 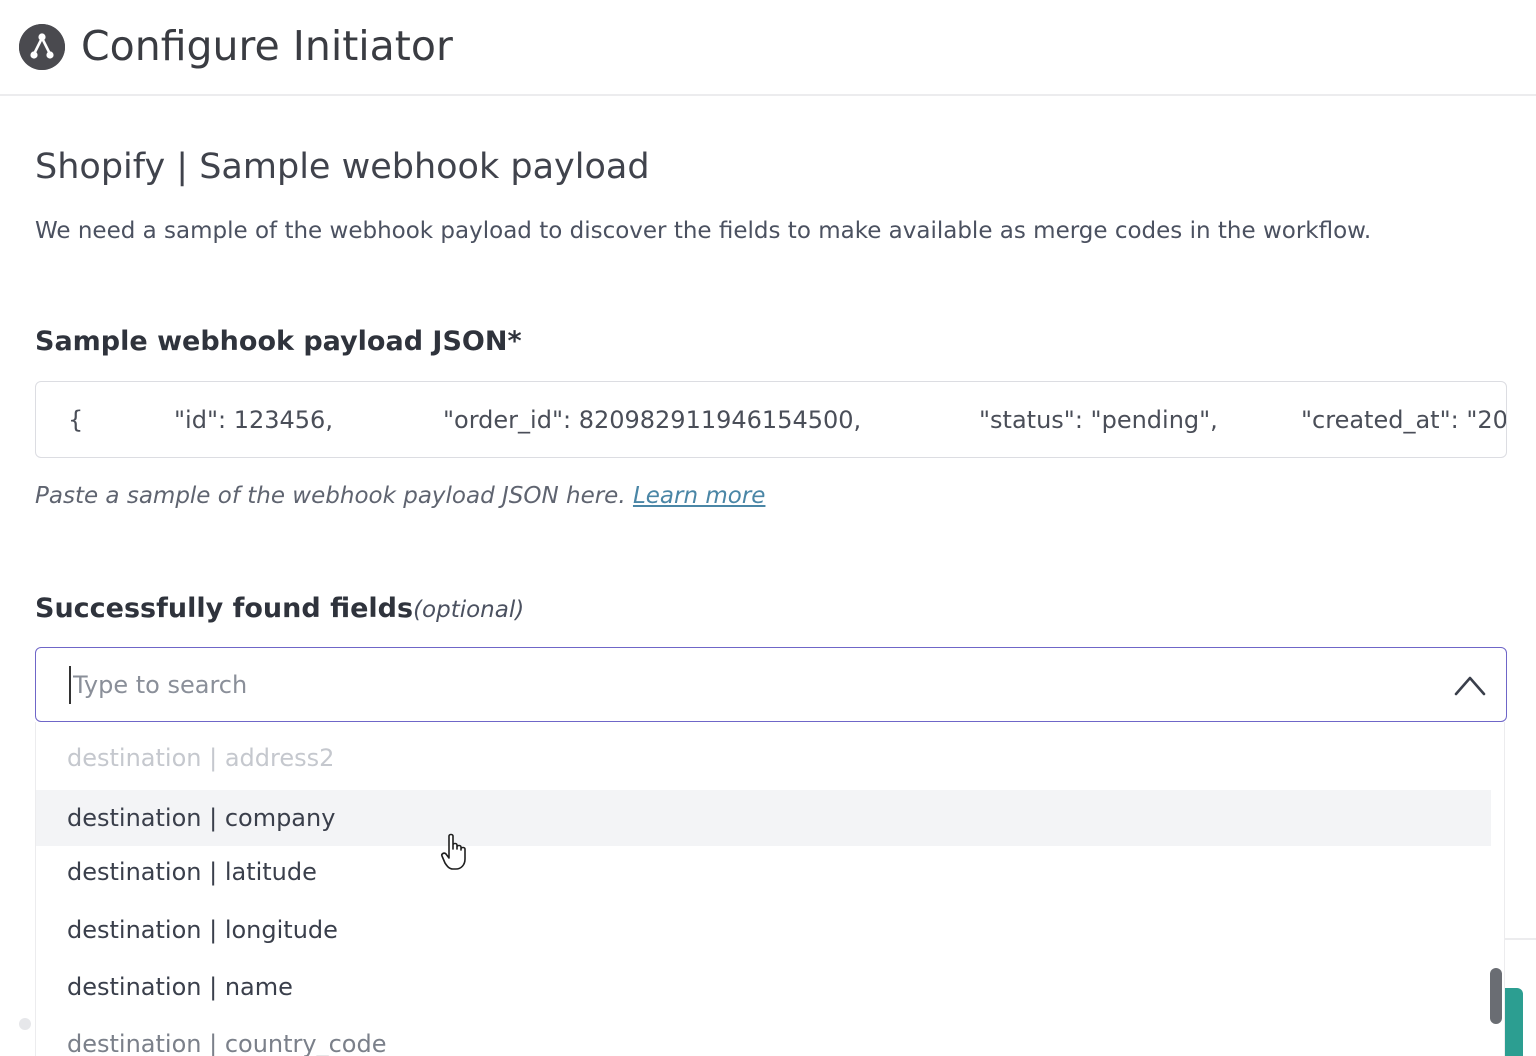 I want to click on json-segment: "status": "pending",, so click(x=1098, y=420).